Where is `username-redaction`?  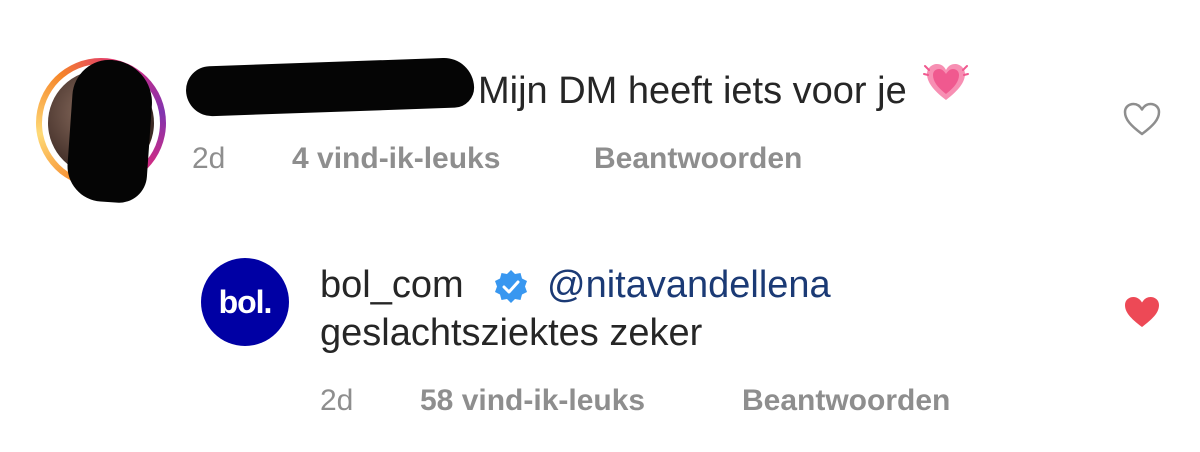
username-redaction is located at coordinates (330, 87).